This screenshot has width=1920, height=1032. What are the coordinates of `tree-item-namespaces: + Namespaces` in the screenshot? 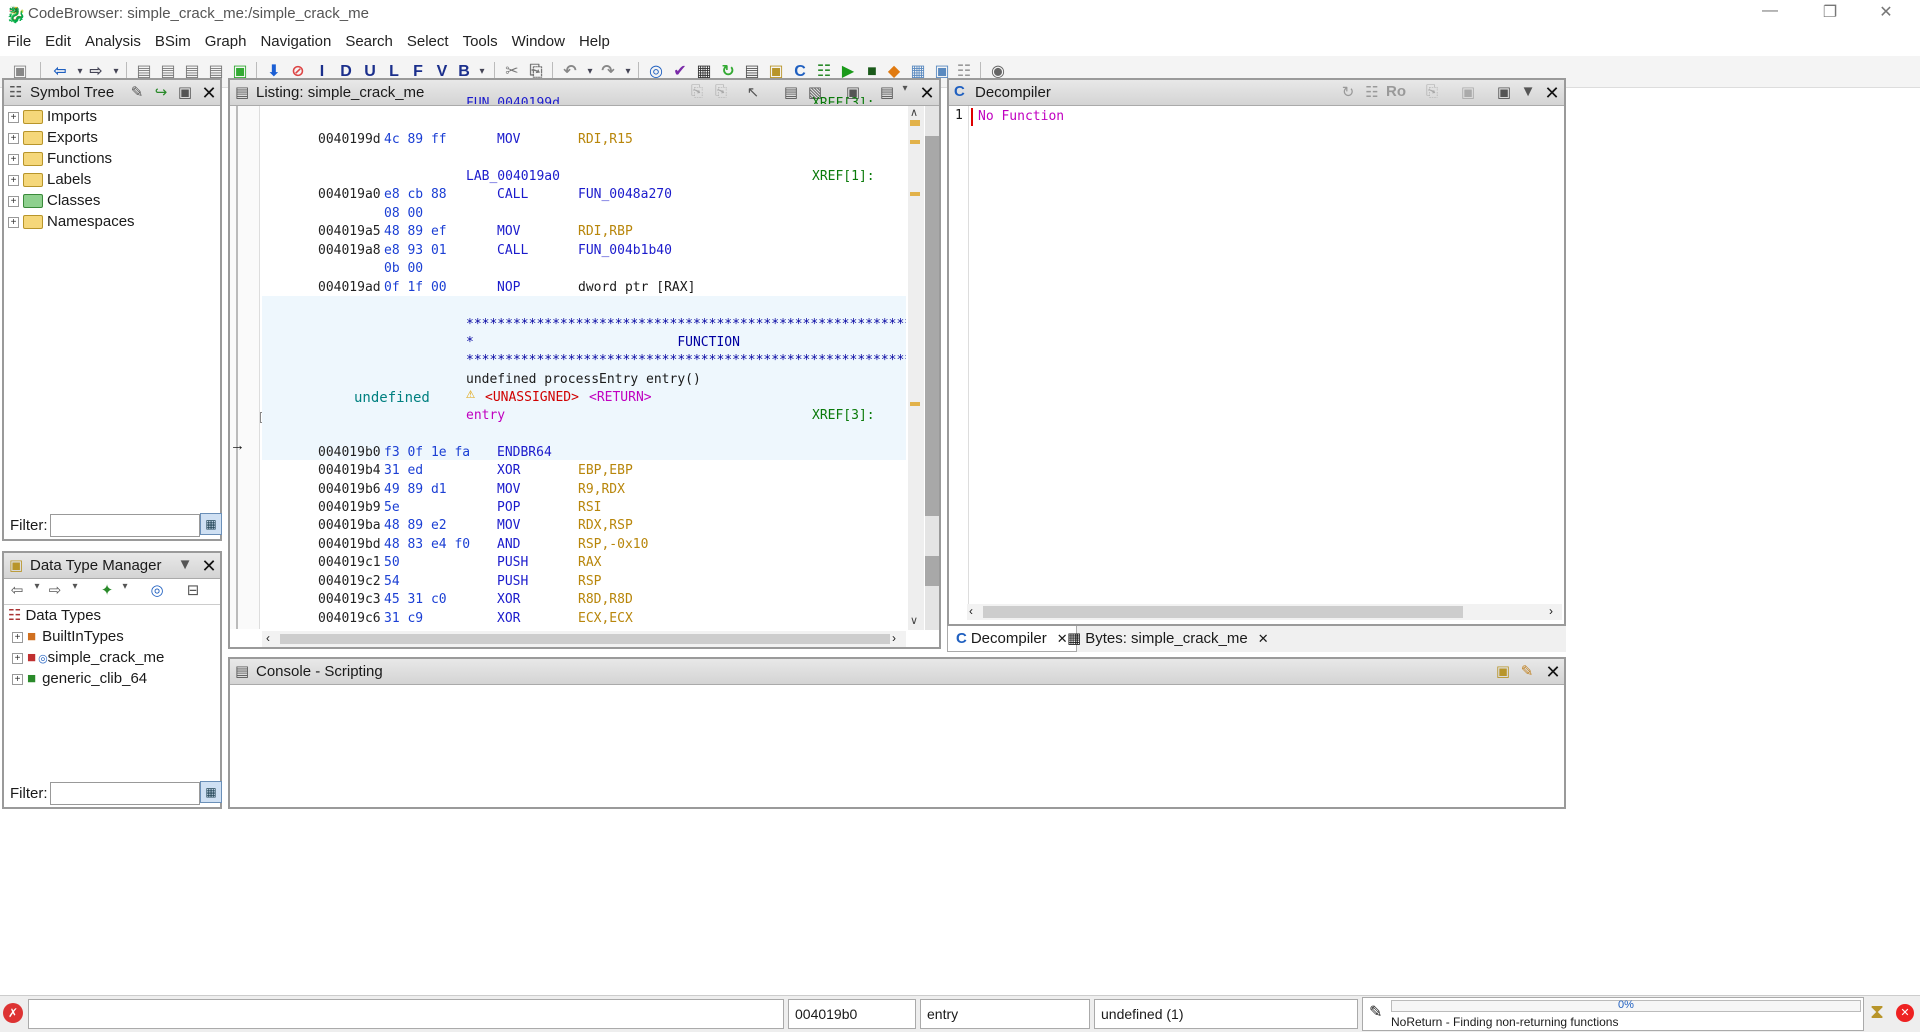 It's located at (71, 221).